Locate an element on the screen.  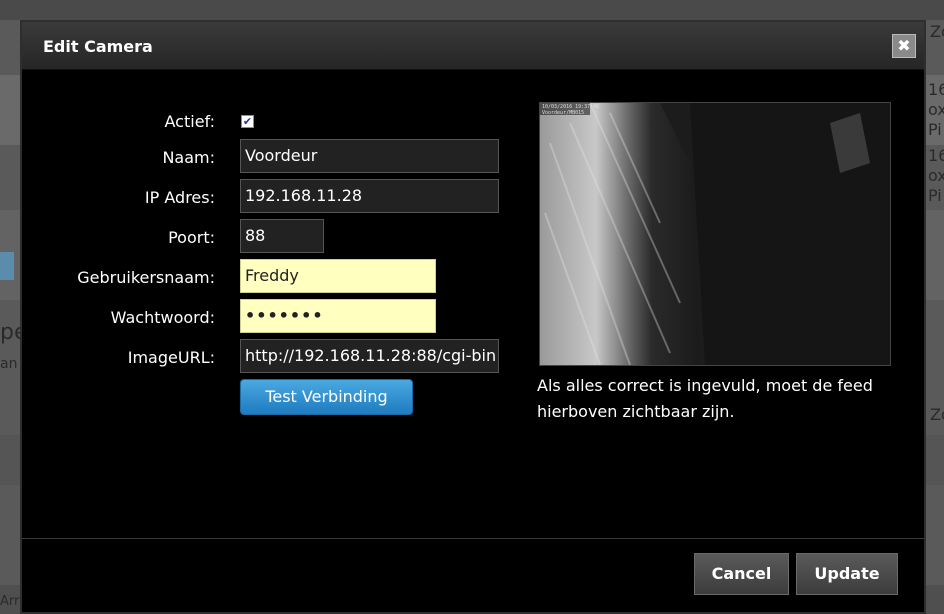
footer-divider is located at coordinates (473, 538).